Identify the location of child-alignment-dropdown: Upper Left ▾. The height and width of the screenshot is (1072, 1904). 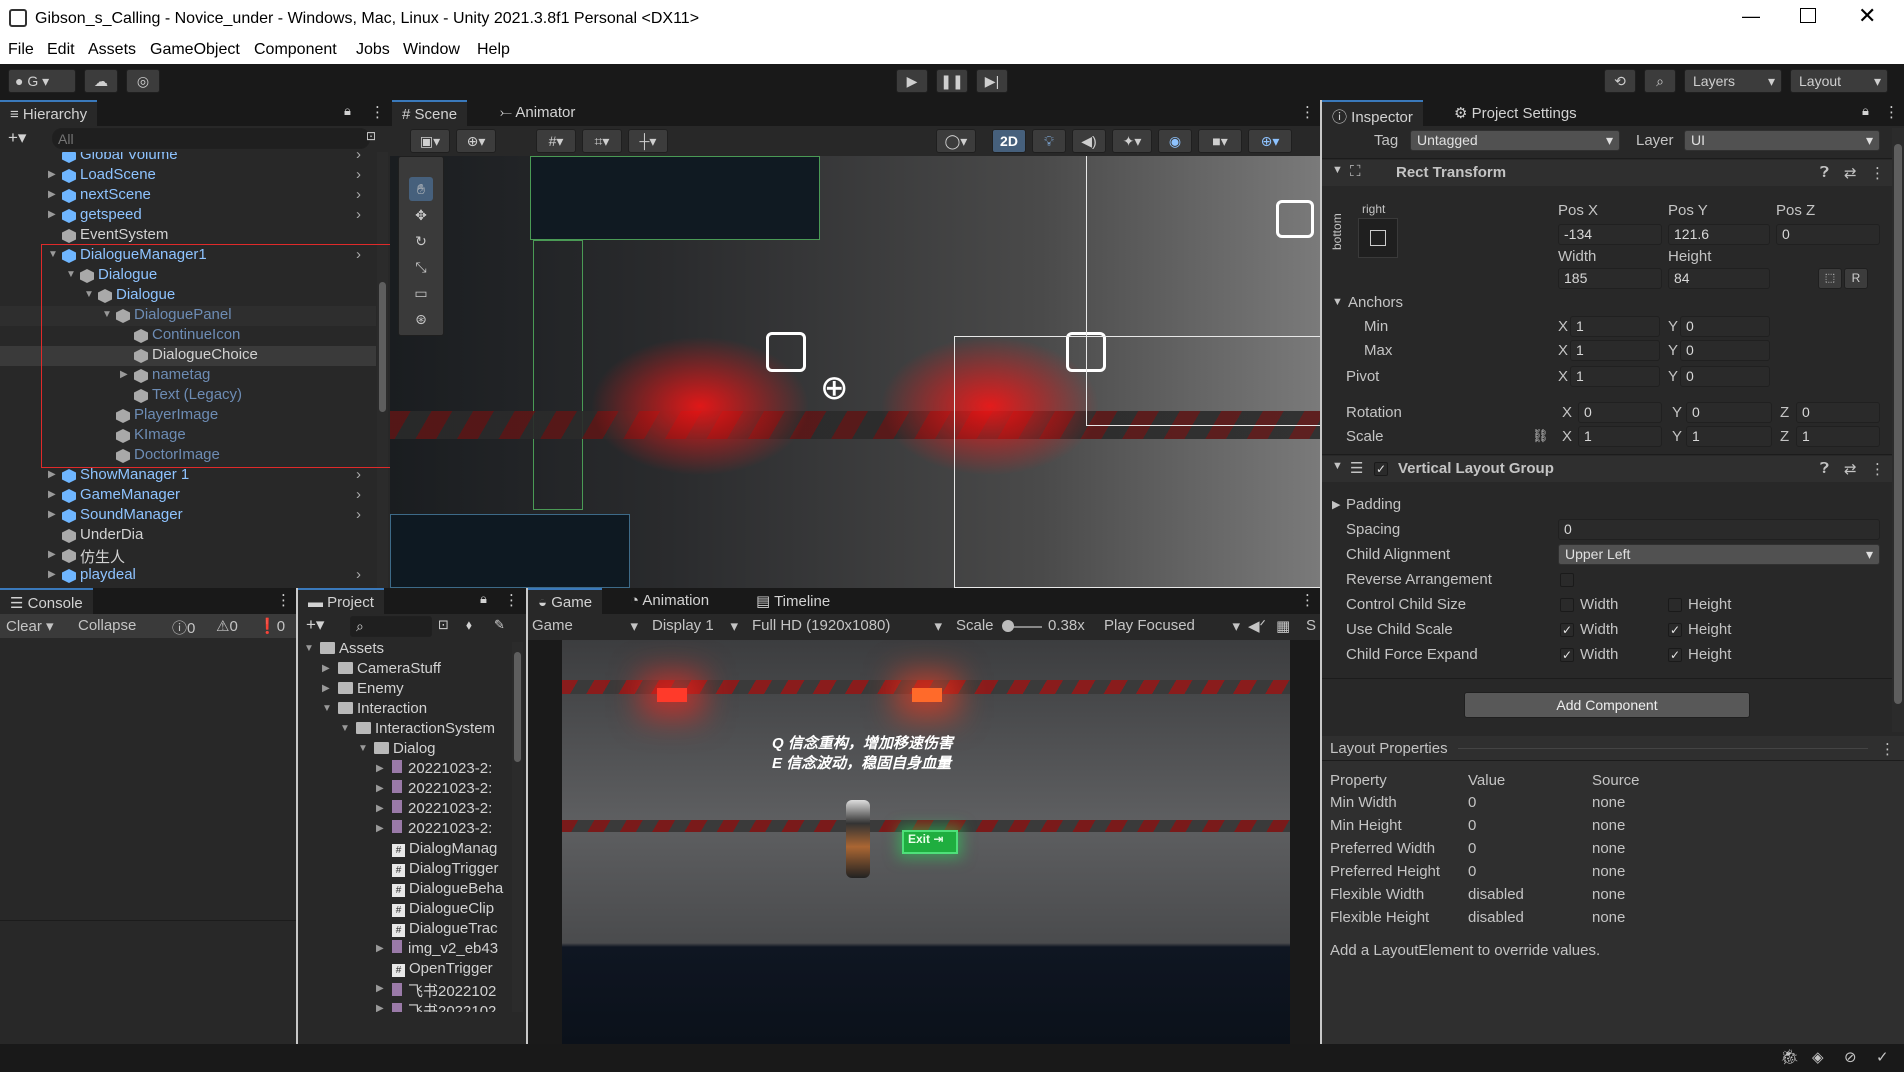
(1719, 554).